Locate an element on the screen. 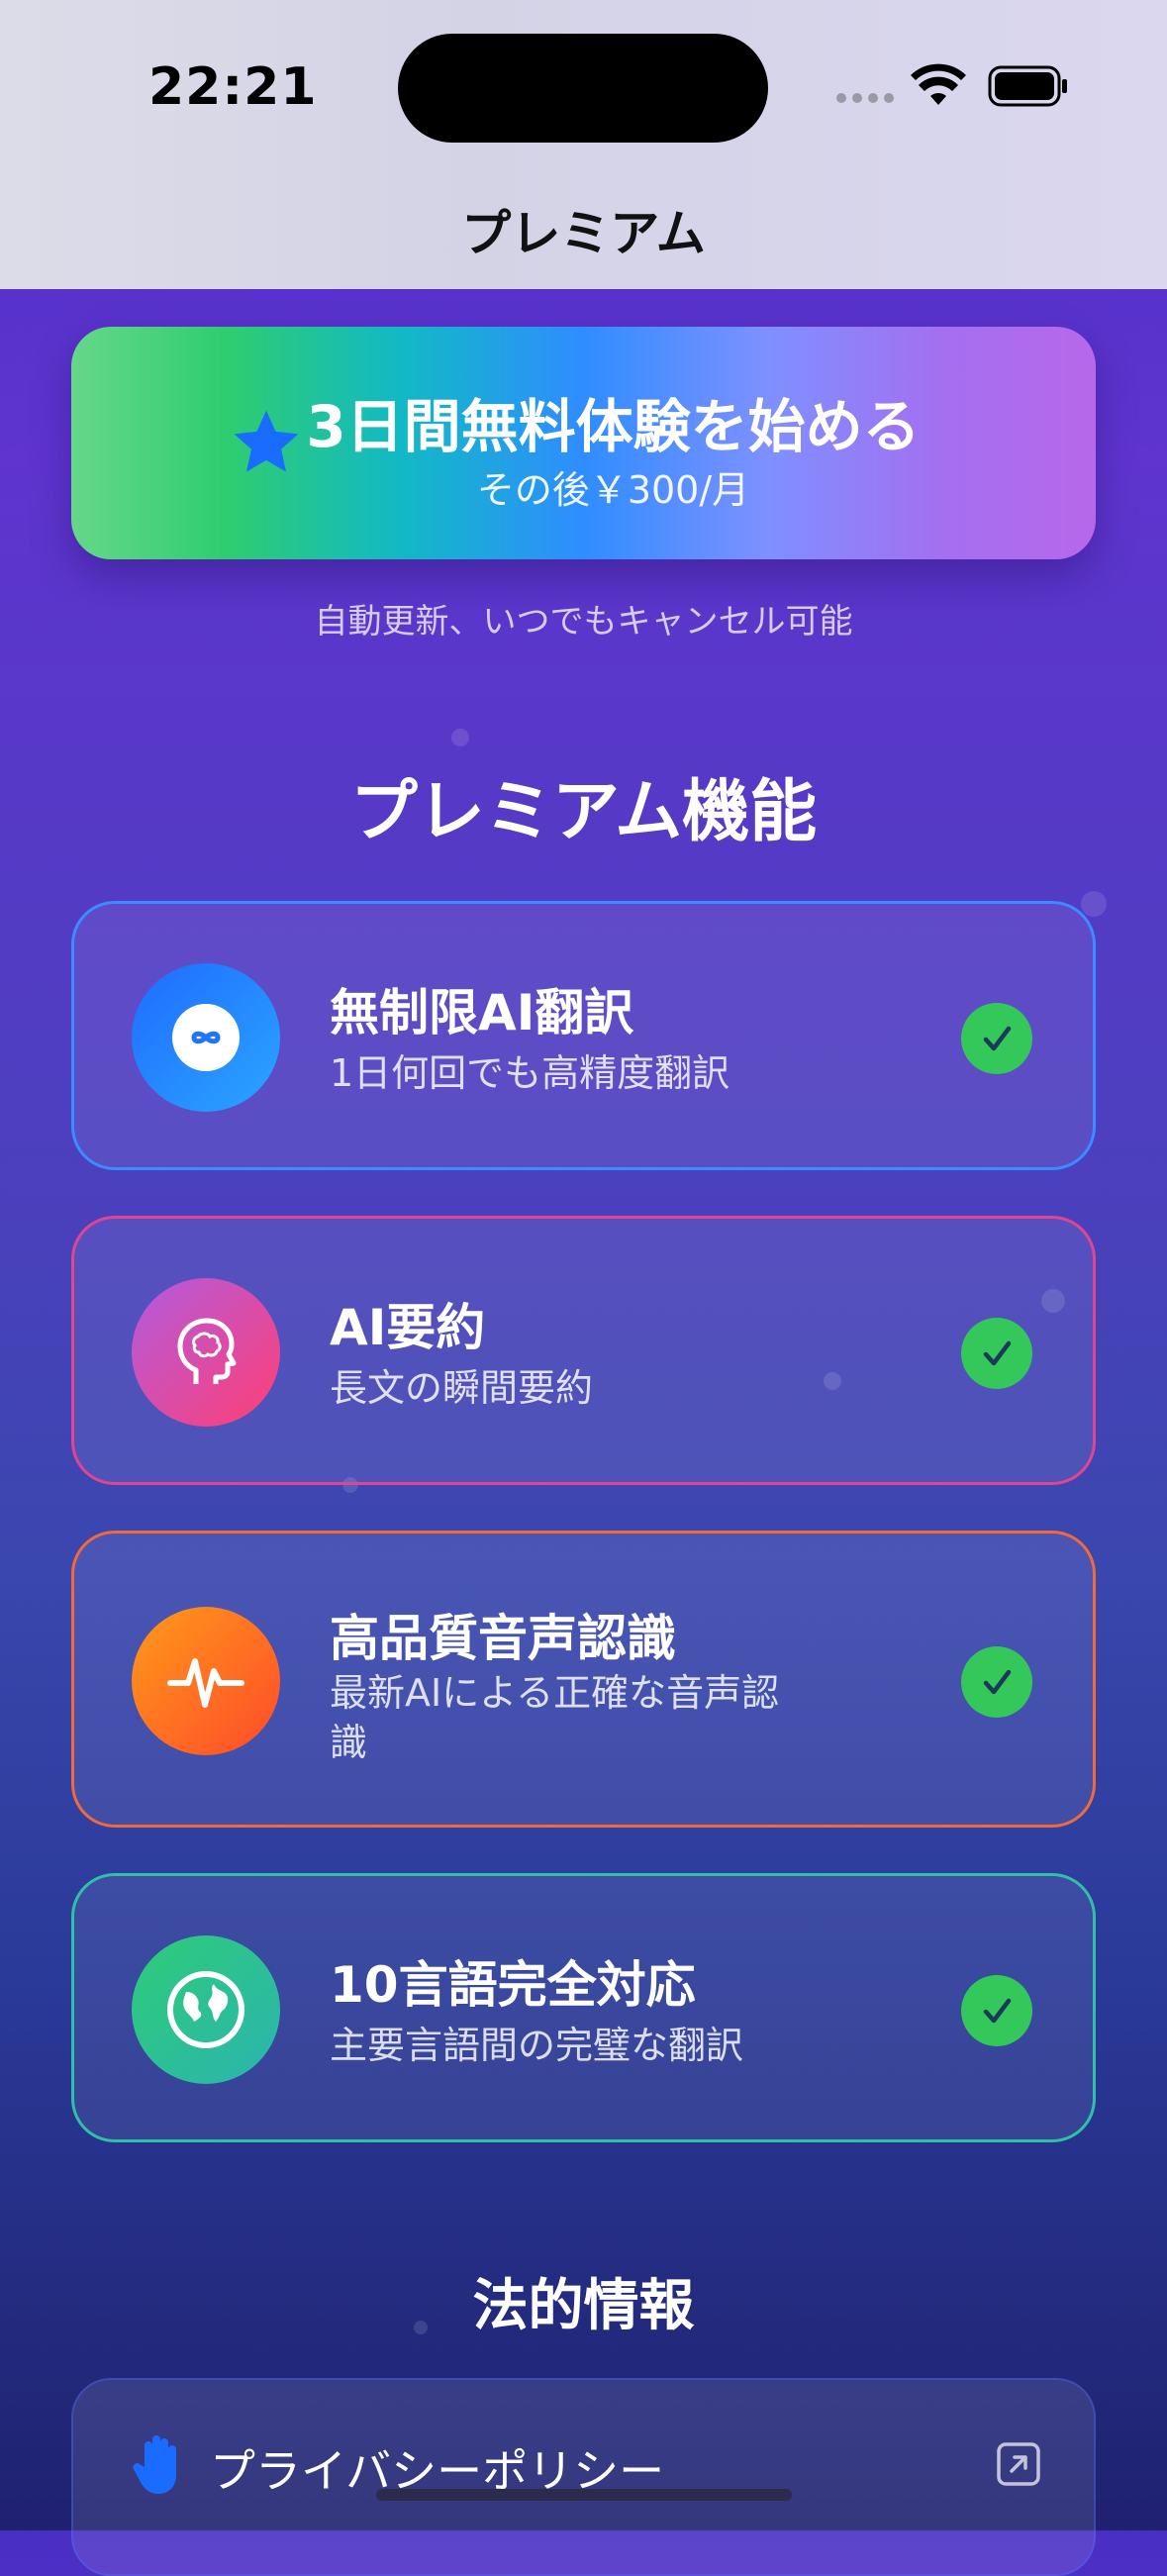  feature-card-ai-summary: AI要約 長文の瞬間要約 is located at coordinates (584, 1350).